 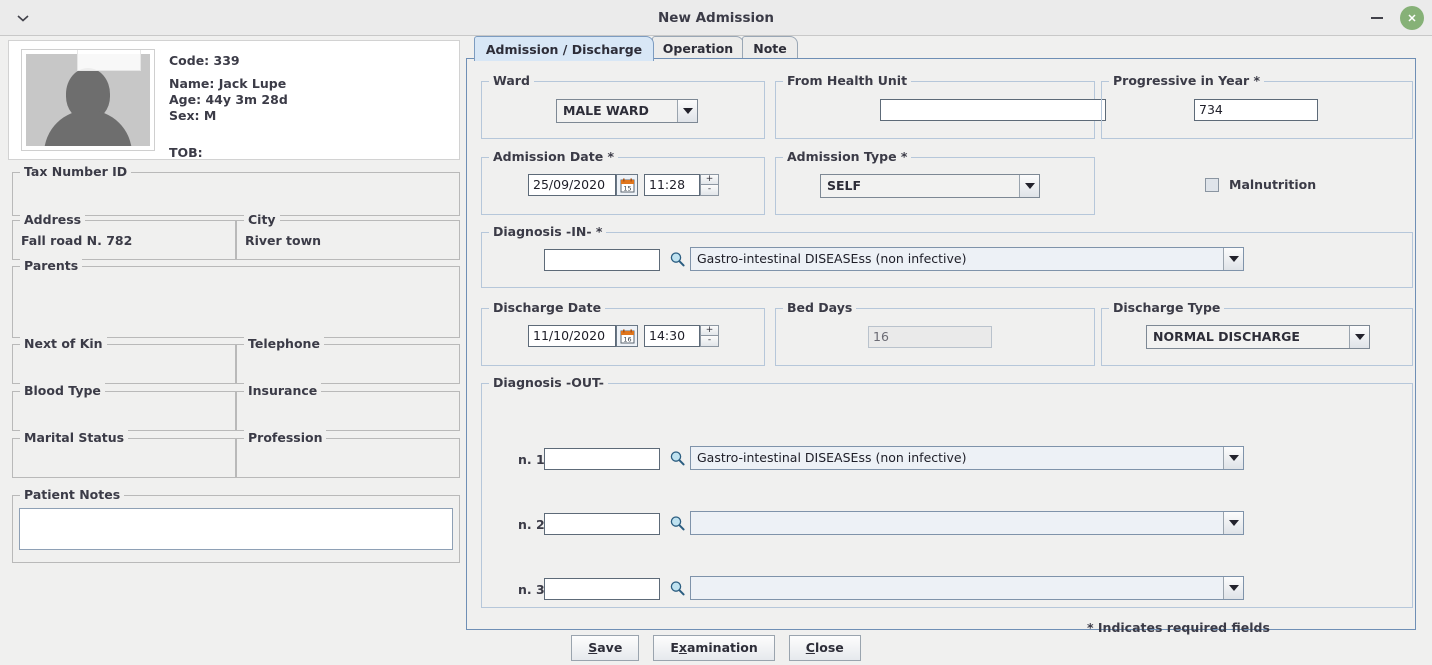 I want to click on minimize-icon, so click(x=1377, y=18).